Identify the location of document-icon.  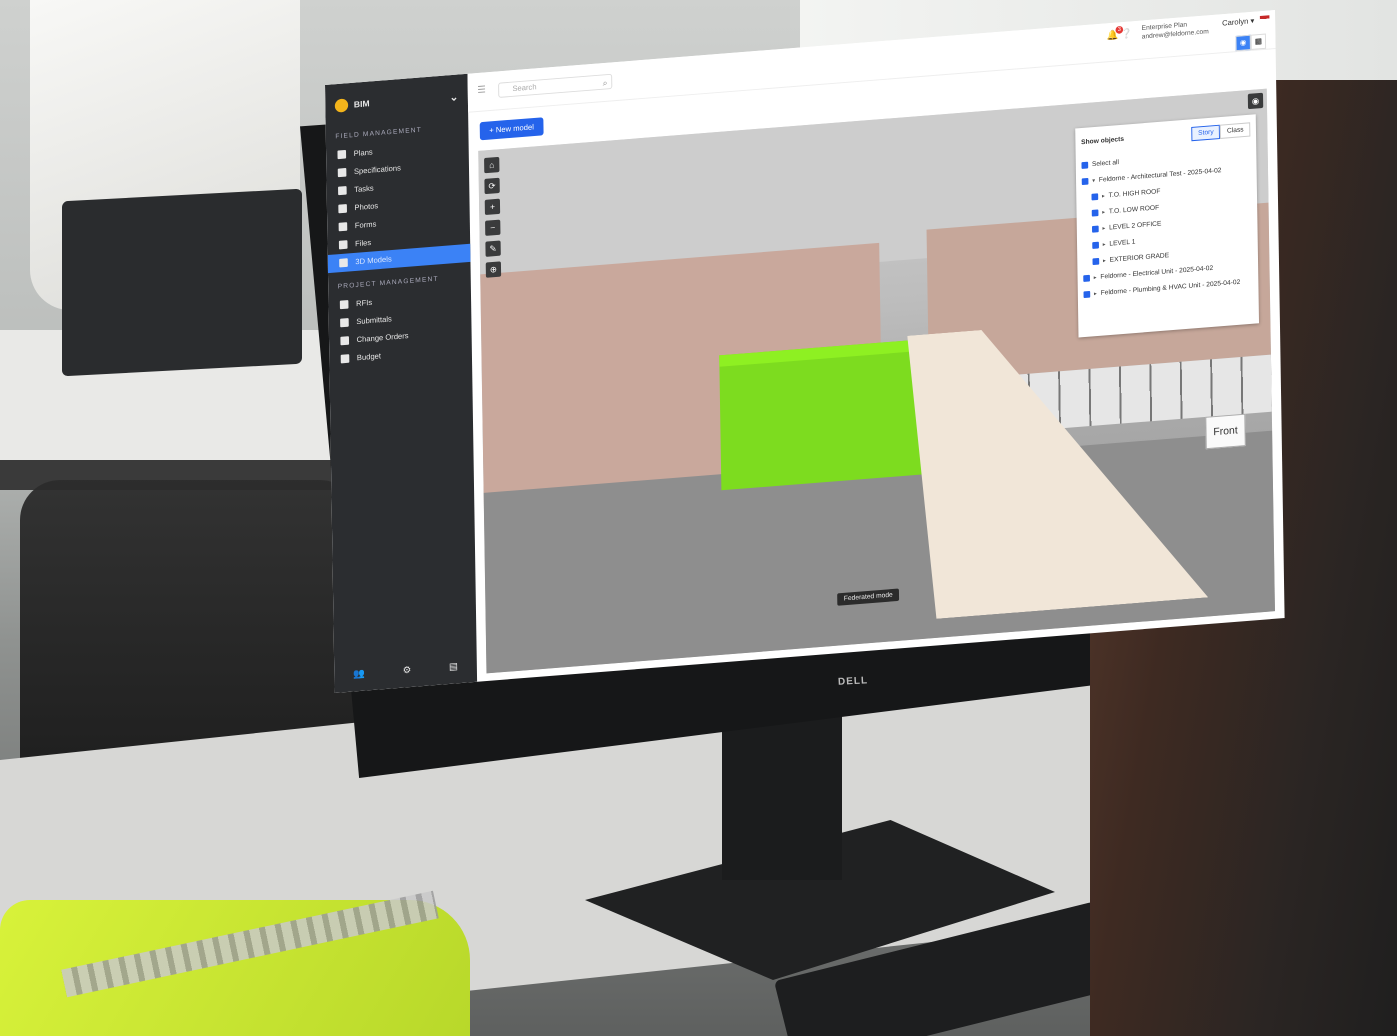
(344, 305).